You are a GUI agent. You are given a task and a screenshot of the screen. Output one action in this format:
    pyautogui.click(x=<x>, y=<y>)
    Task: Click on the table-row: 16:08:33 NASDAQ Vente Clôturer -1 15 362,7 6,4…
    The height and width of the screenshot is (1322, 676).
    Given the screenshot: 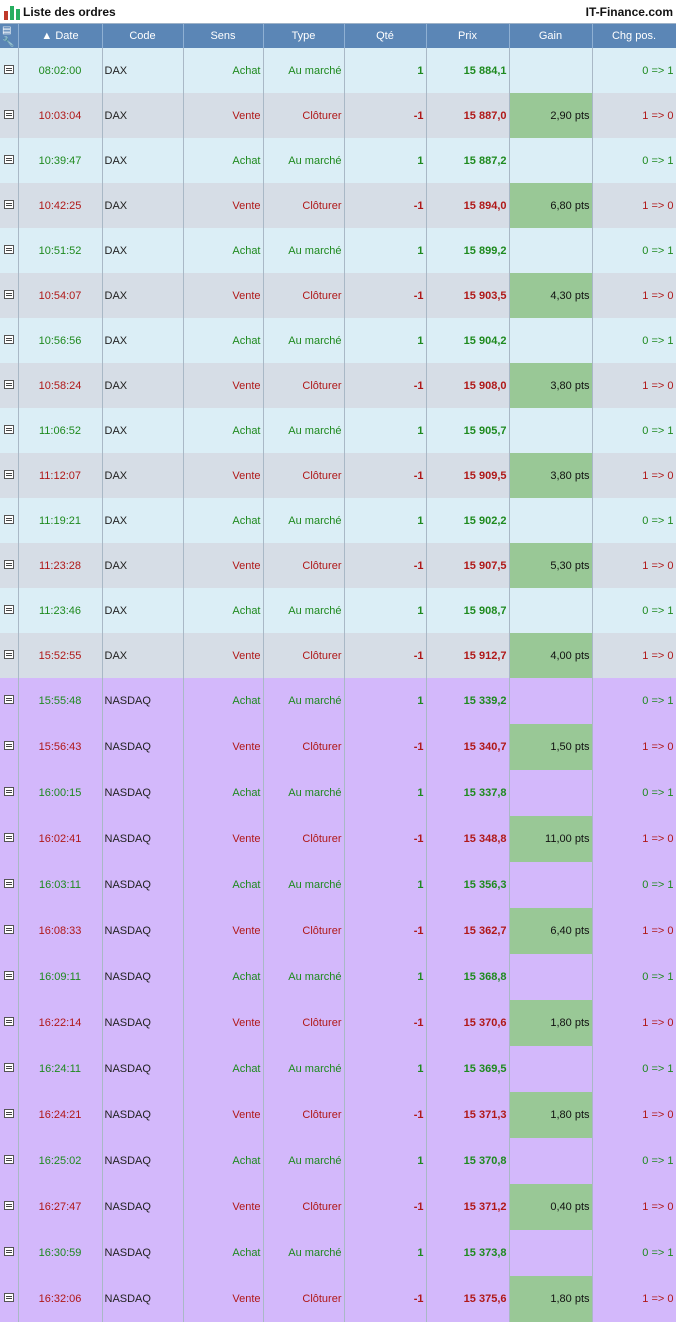 What is the action you would take?
    pyautogui.click(x=338, y=931)
    